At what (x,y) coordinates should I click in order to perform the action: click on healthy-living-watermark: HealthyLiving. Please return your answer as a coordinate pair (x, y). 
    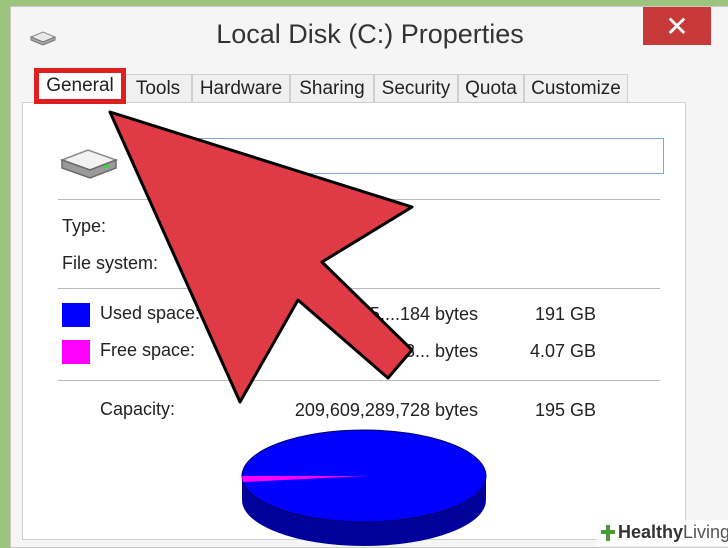
    Looking at the image, I should click on (662, 533).